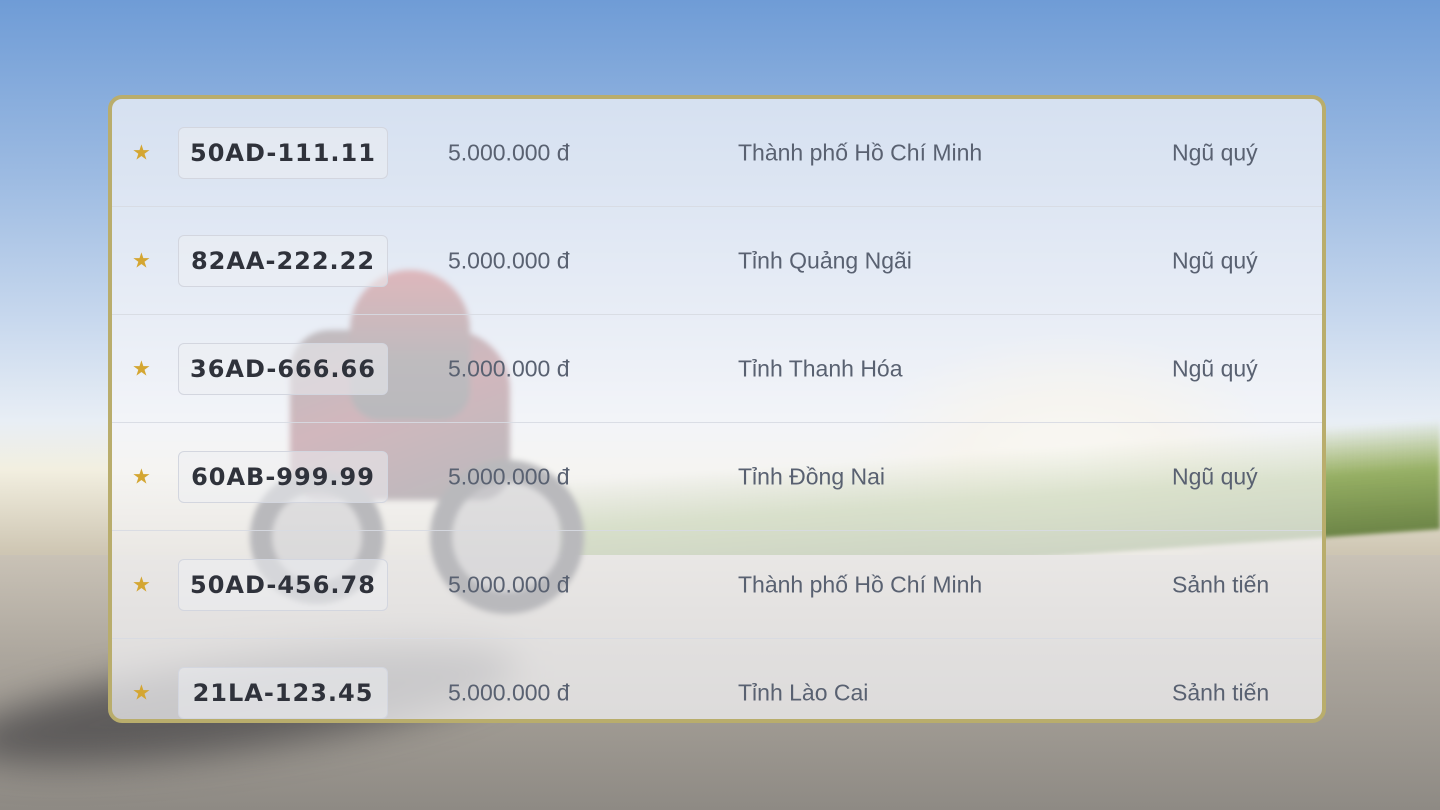 The width and height of the screenshot is (1440, 810). I want to click on plate-number: 82AA-222.22, so click(283, 260).